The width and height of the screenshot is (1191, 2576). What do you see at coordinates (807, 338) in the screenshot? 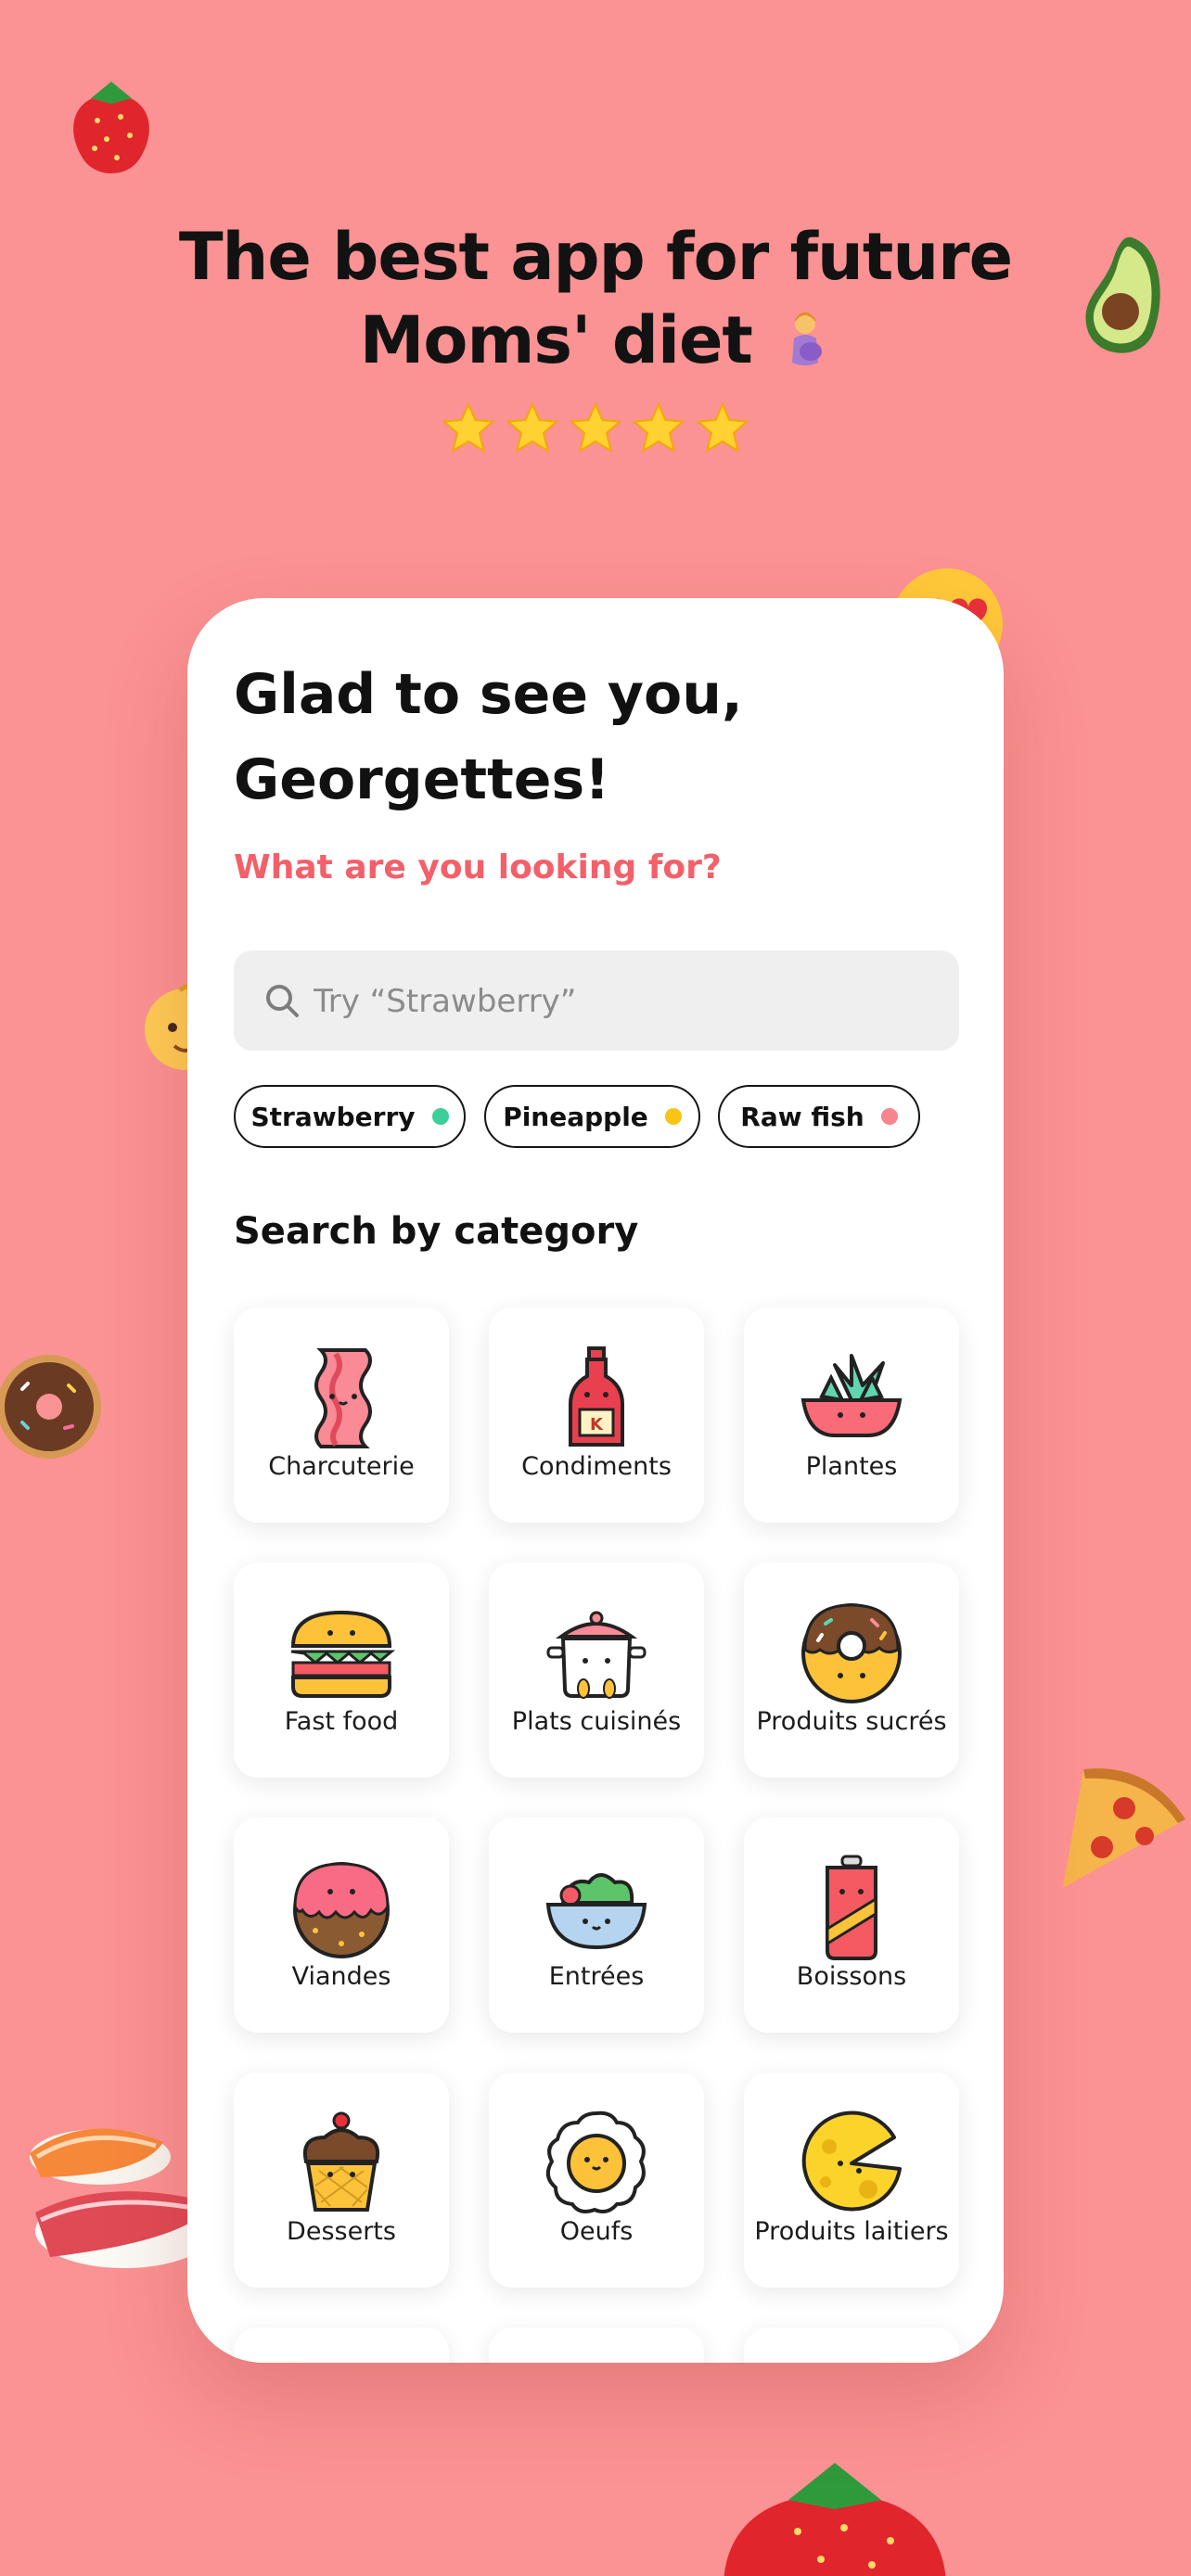
I see `pregnant-woman-icon` at bounding box center [807, 338].